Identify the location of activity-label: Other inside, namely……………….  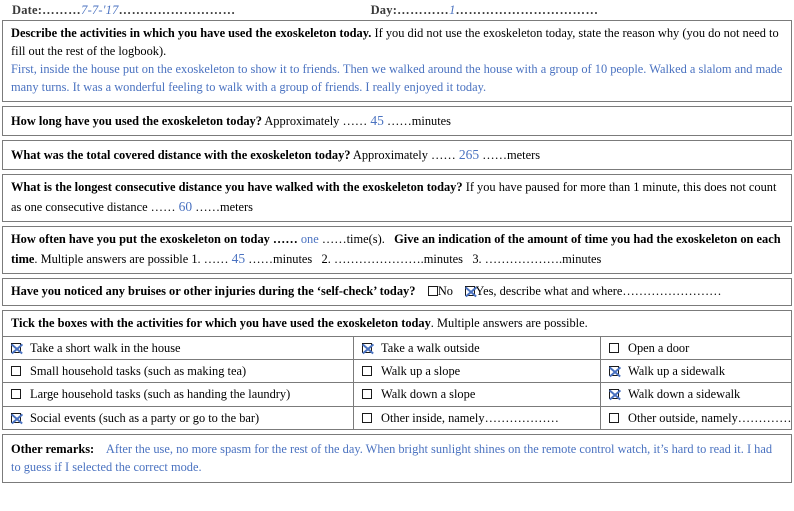
(470, 417).